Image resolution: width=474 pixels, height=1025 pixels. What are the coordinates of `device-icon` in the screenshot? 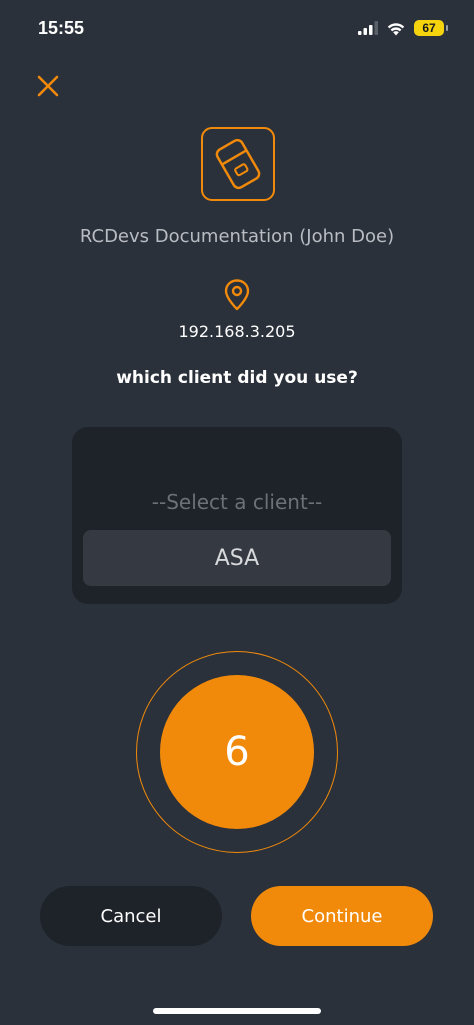 It's located at (238, 164).